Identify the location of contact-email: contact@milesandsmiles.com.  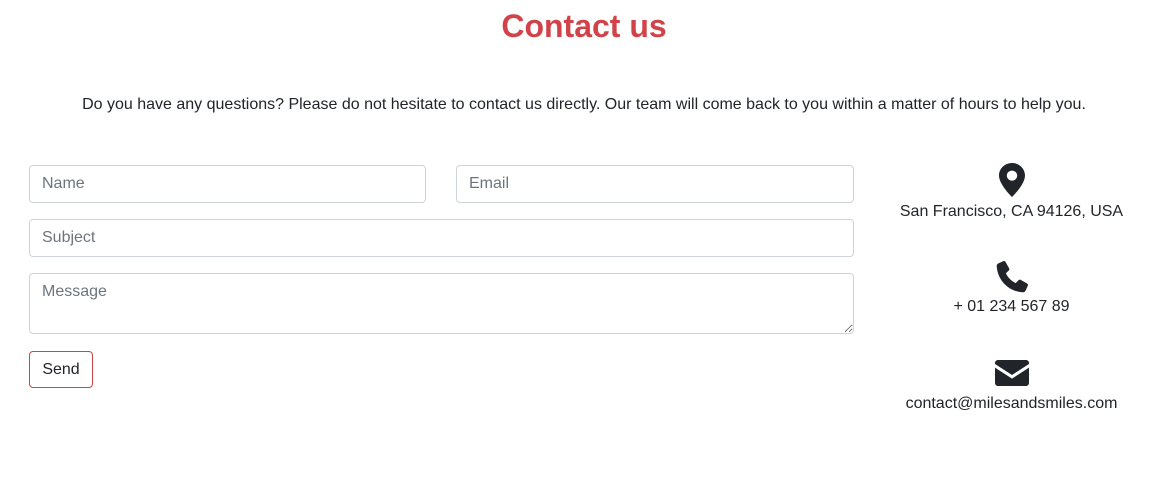
(1011, 387).